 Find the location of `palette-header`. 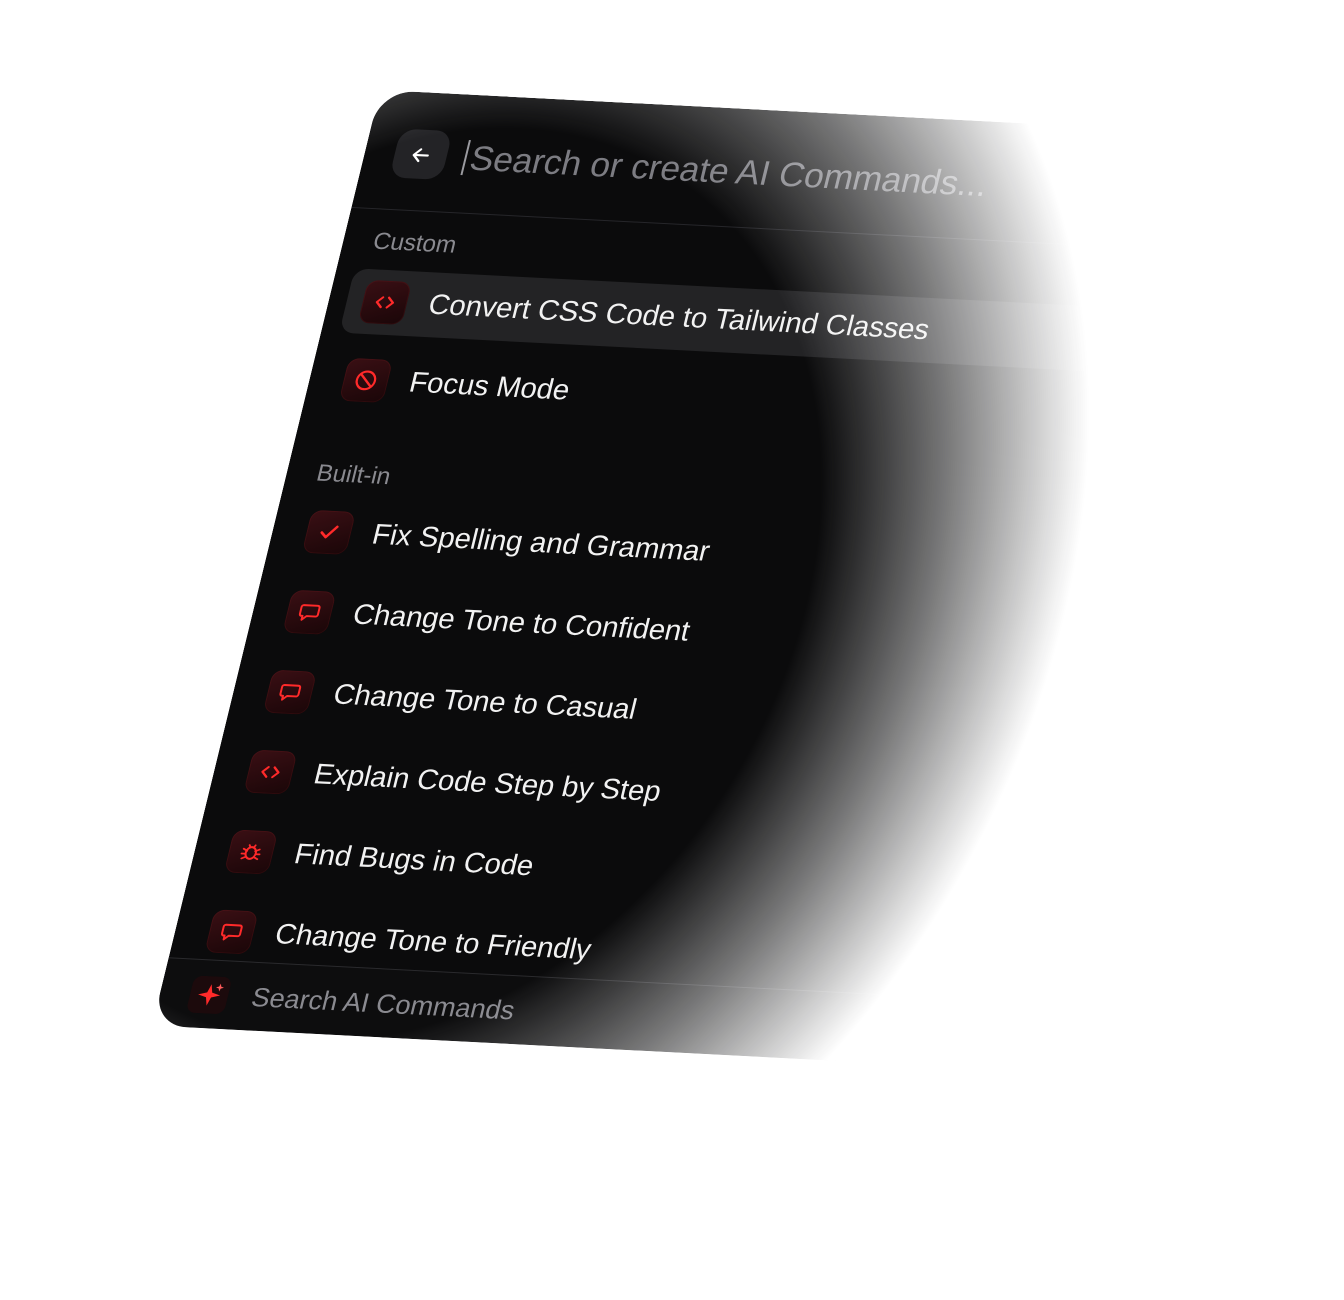

palette-header is located at coordinates (847, 180).